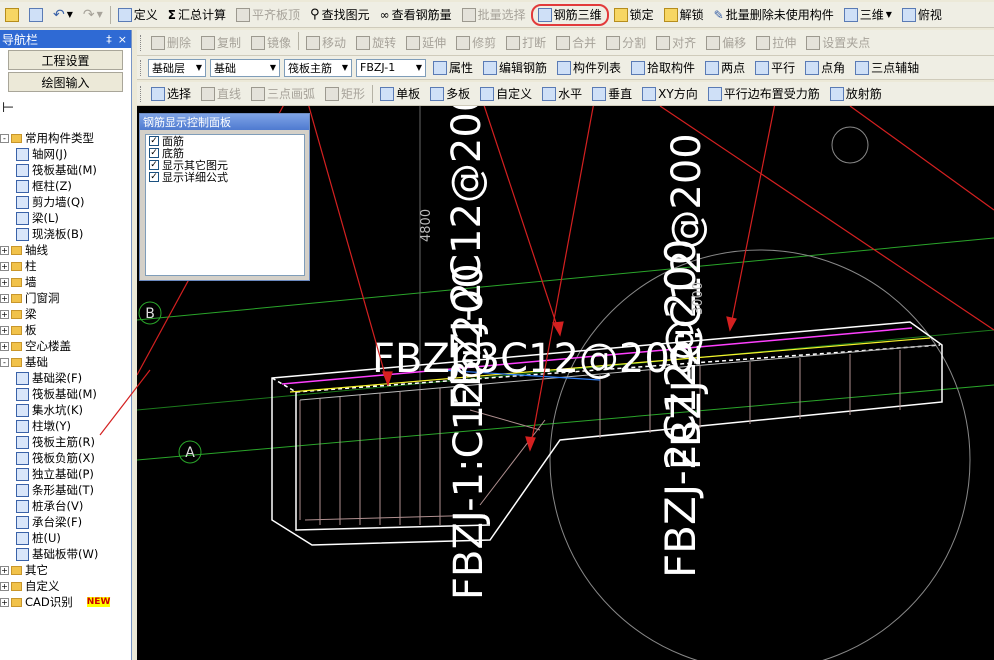 The height and width of the screenshot is (660, 994). I want to click on tree-item: + 板, so click(65, 330).